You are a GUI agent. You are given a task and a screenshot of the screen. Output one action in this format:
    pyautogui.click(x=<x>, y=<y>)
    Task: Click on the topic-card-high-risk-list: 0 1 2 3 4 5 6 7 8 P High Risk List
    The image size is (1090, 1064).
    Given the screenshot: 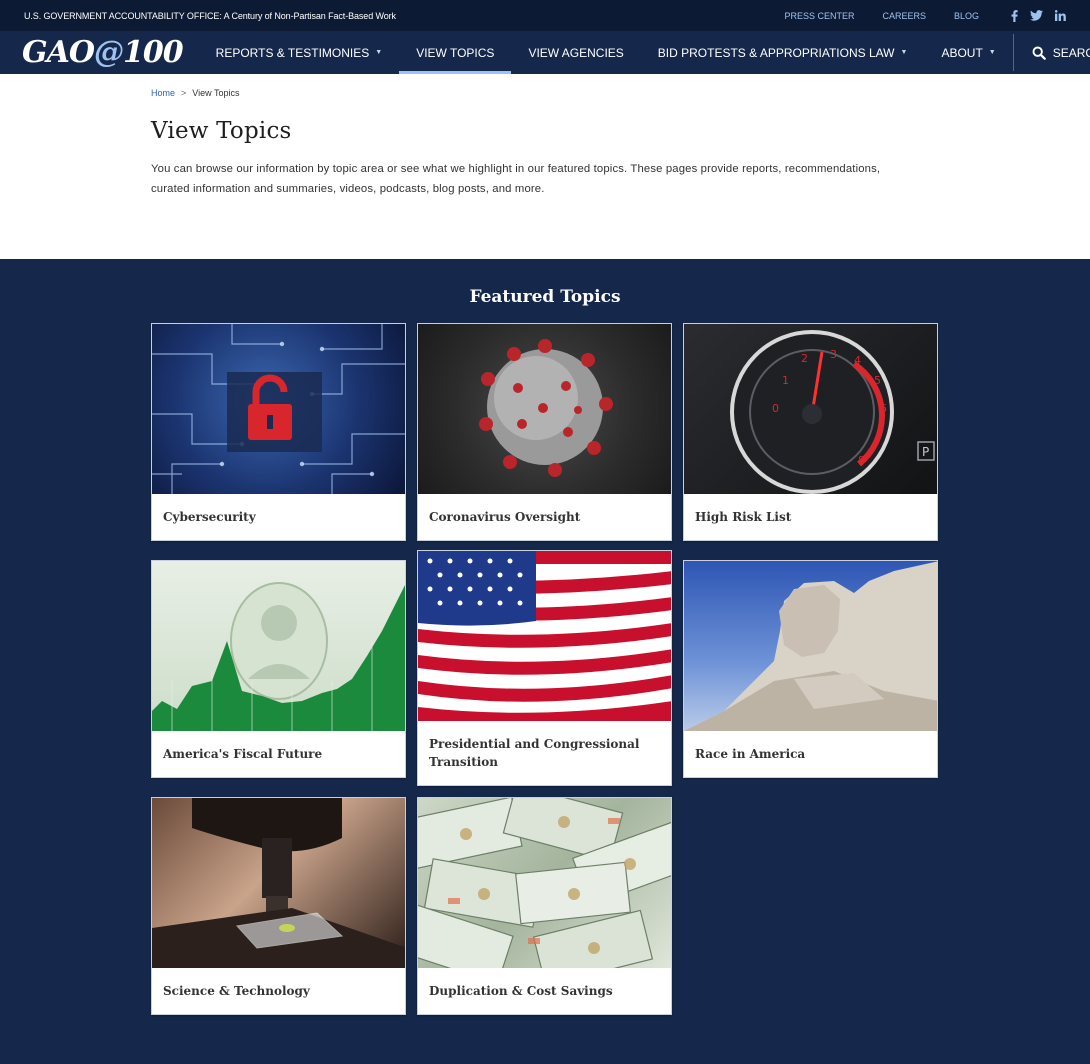 What is the action you would take?
    pyautogui.click(x=810, y=432)
    